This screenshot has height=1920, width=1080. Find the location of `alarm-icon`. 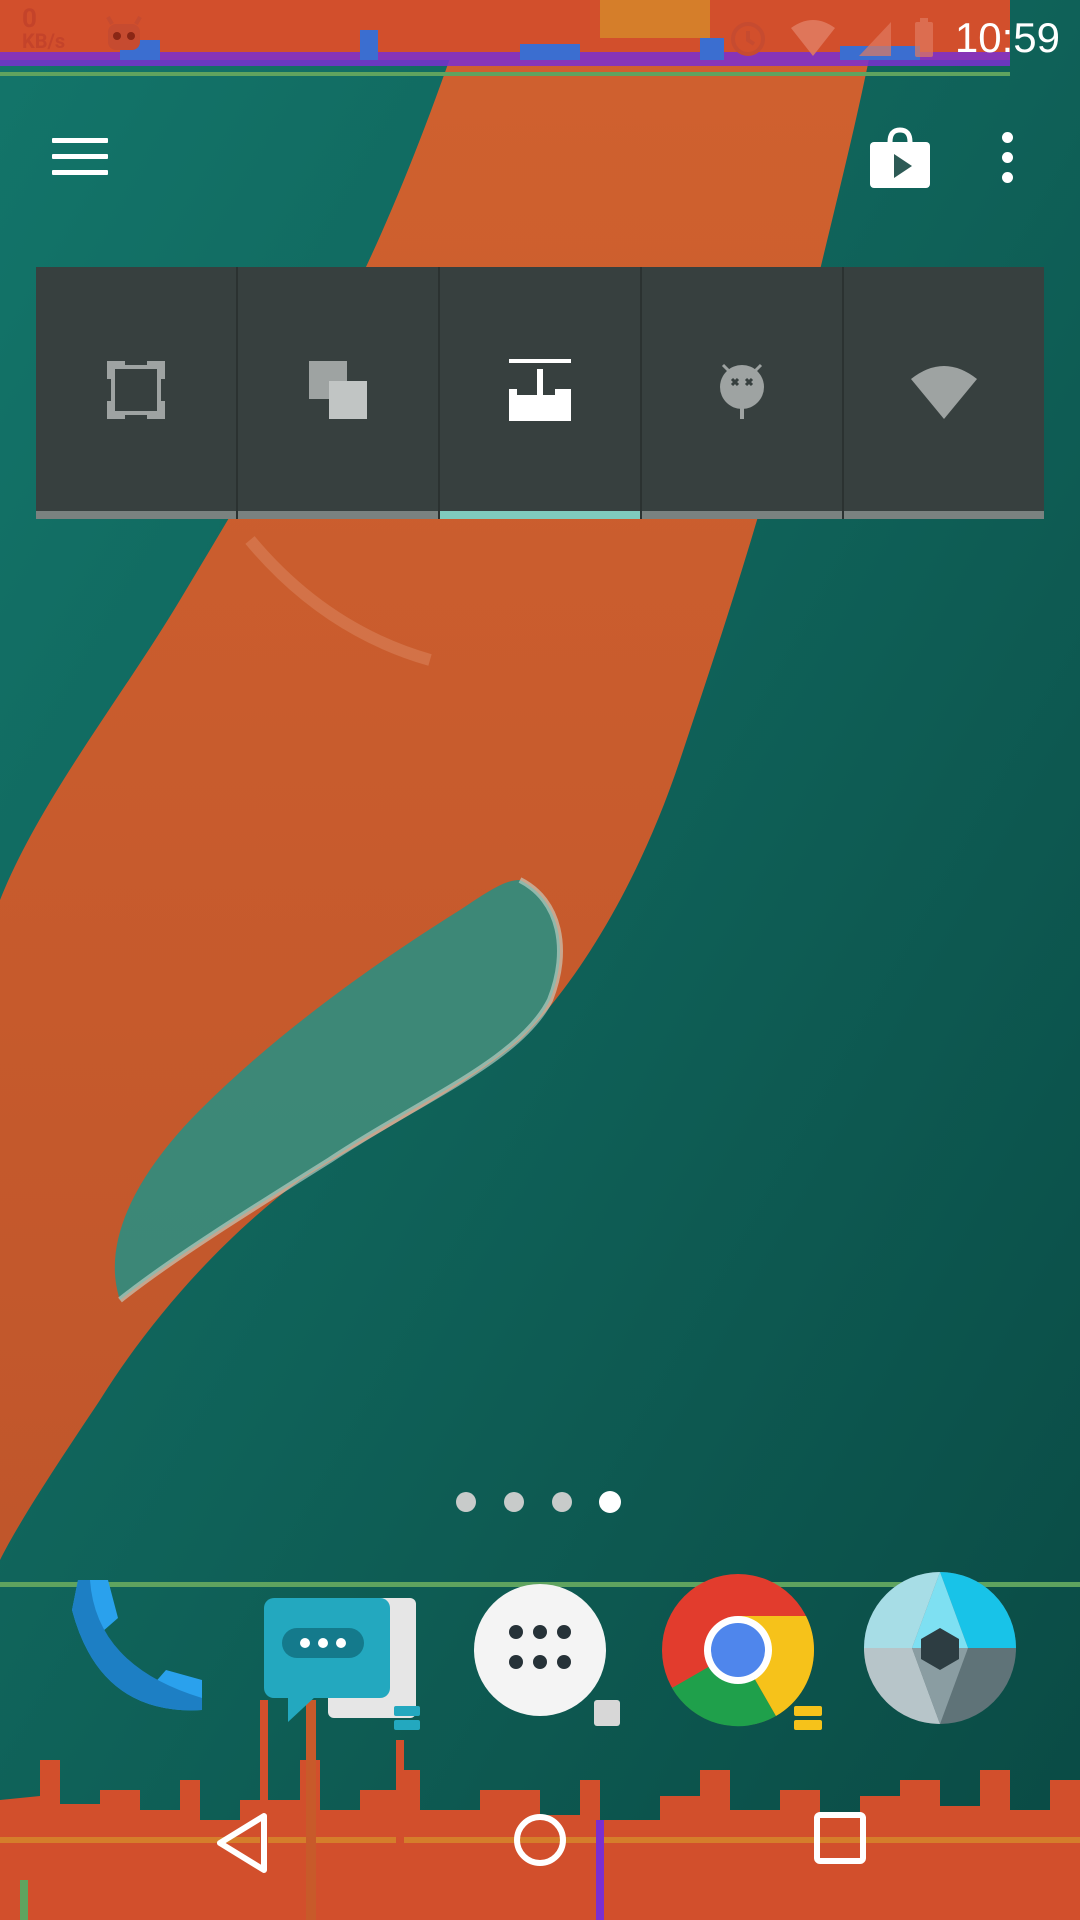

alarm-icon is located at coordinates (747, 39).